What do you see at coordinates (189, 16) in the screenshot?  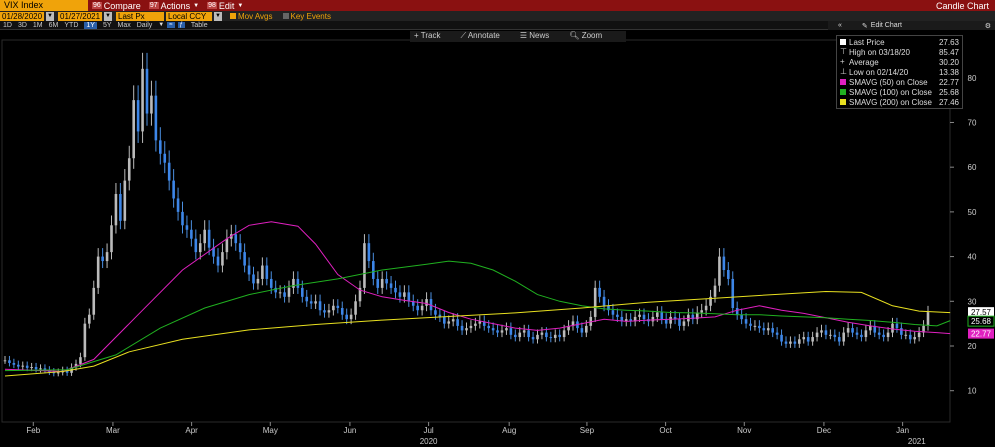 I see `currency-select: Local CCY` at bounding box center [189, 16].